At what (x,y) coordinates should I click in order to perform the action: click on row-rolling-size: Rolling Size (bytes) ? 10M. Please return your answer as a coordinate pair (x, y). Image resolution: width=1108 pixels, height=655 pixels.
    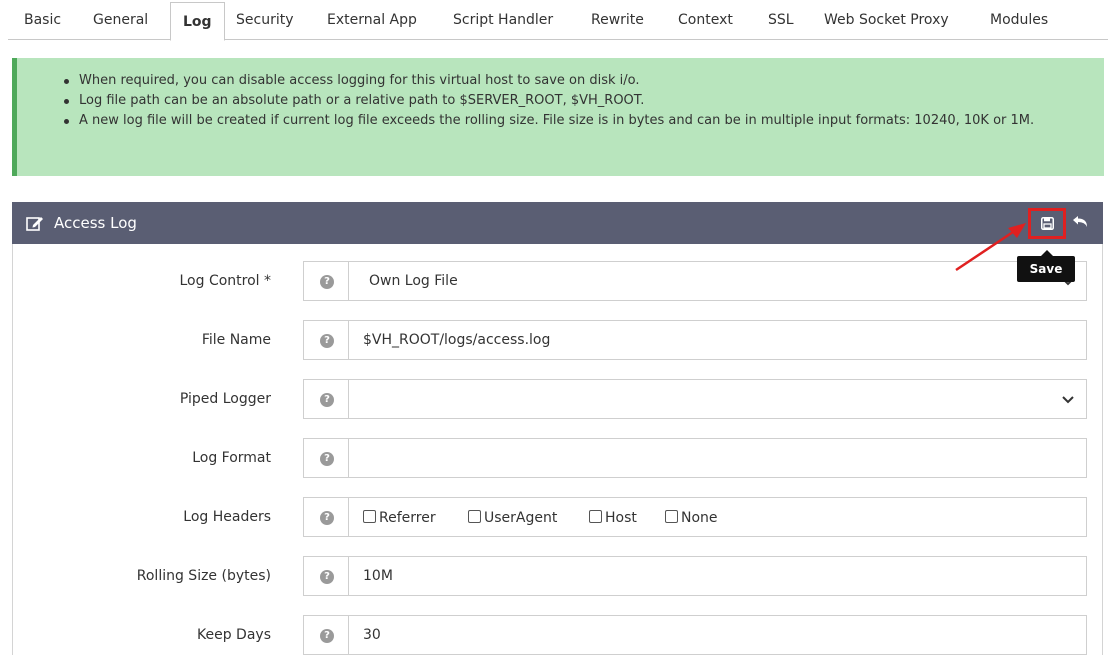
    Looking at the image, I should click on (558, 576).